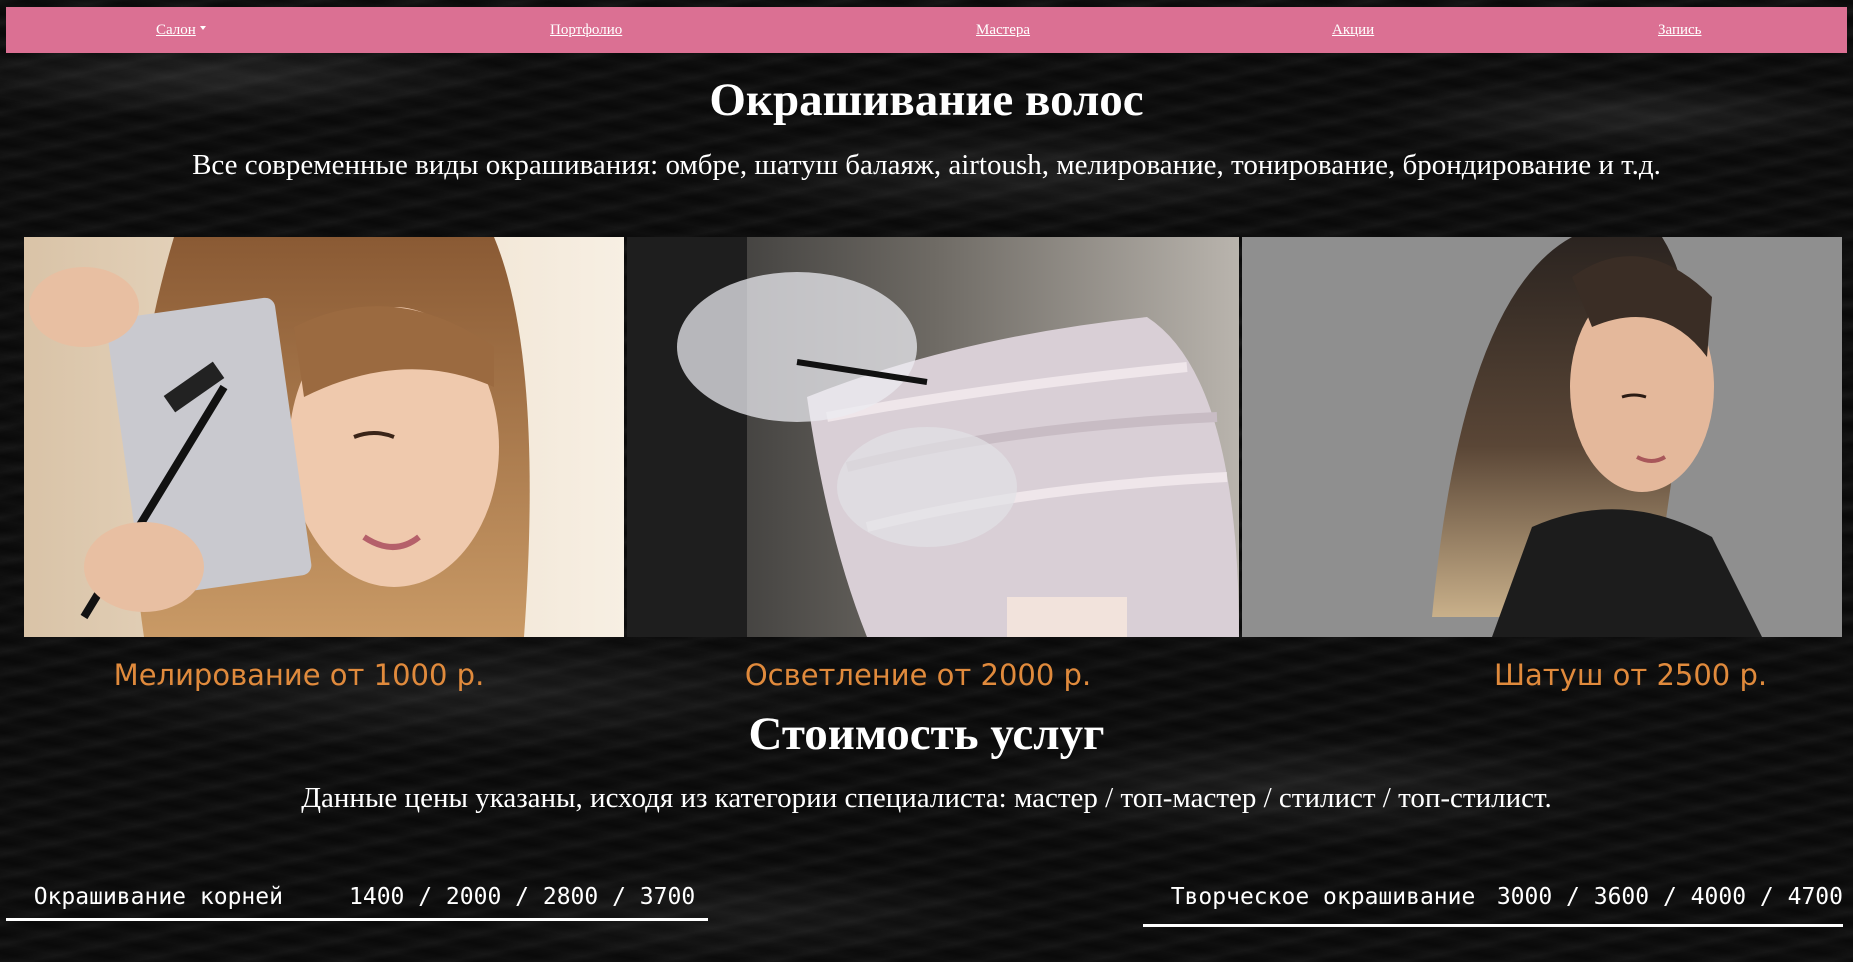 The height and width of the screenshot is (962, 1853). I want to click on main-navbar: Салон Портфолио Мастера Акции Запись, so click(926, 30).